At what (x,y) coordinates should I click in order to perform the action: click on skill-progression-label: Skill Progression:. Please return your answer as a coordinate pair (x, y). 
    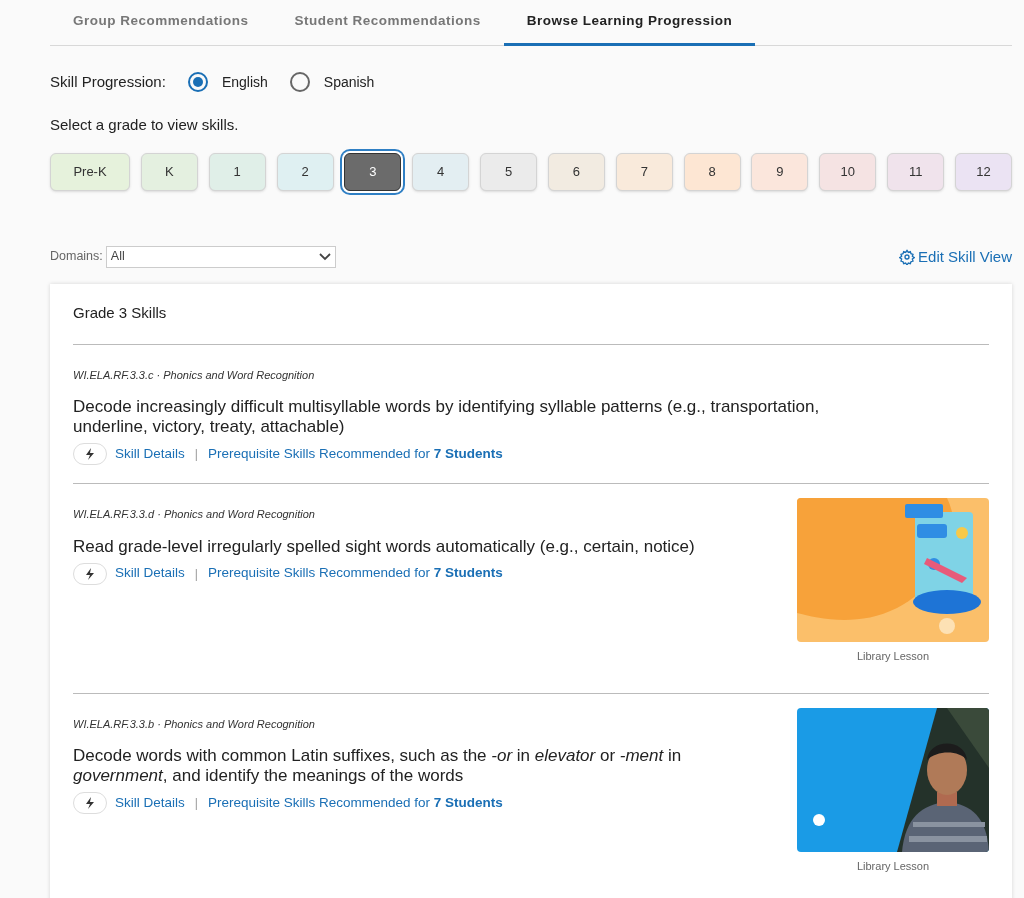
    Looking at the image, I should click on (108, 81).